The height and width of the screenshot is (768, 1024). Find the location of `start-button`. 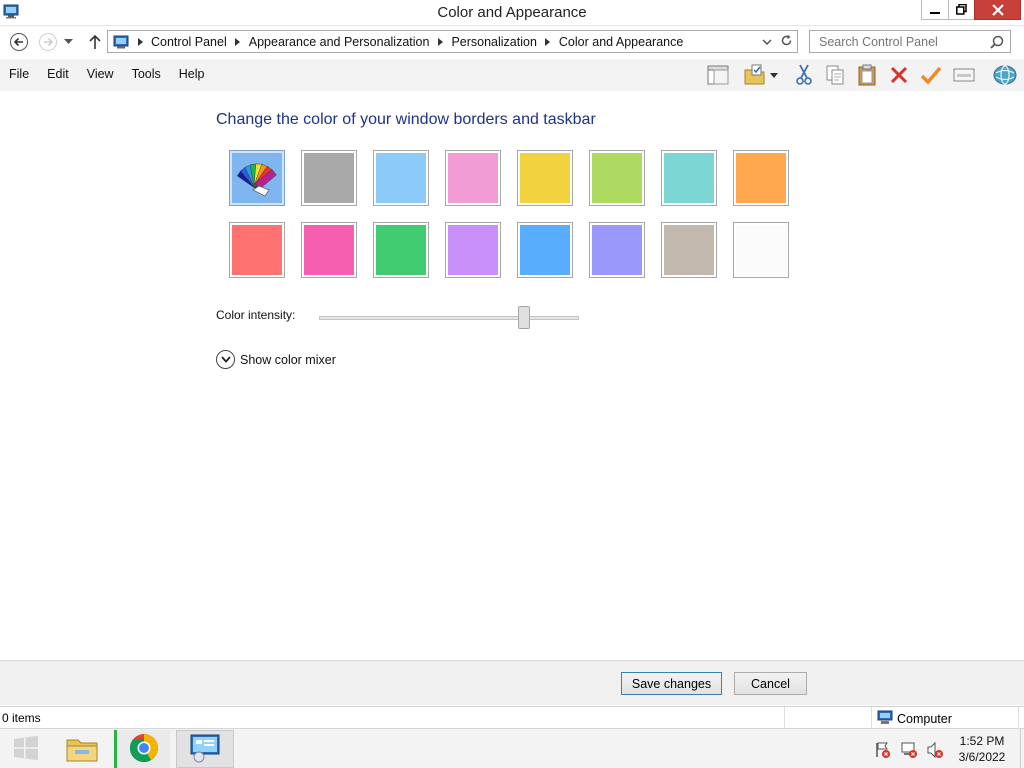

start-button is located at coordinates (26, 749).